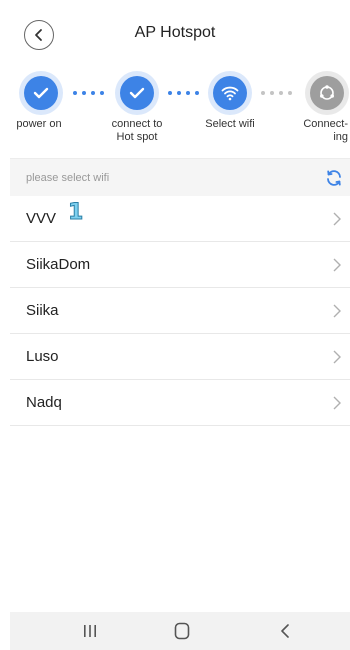 This screenshot has height=650, width=350. I want to click on wifi-name: Siika, so click(42, 310).